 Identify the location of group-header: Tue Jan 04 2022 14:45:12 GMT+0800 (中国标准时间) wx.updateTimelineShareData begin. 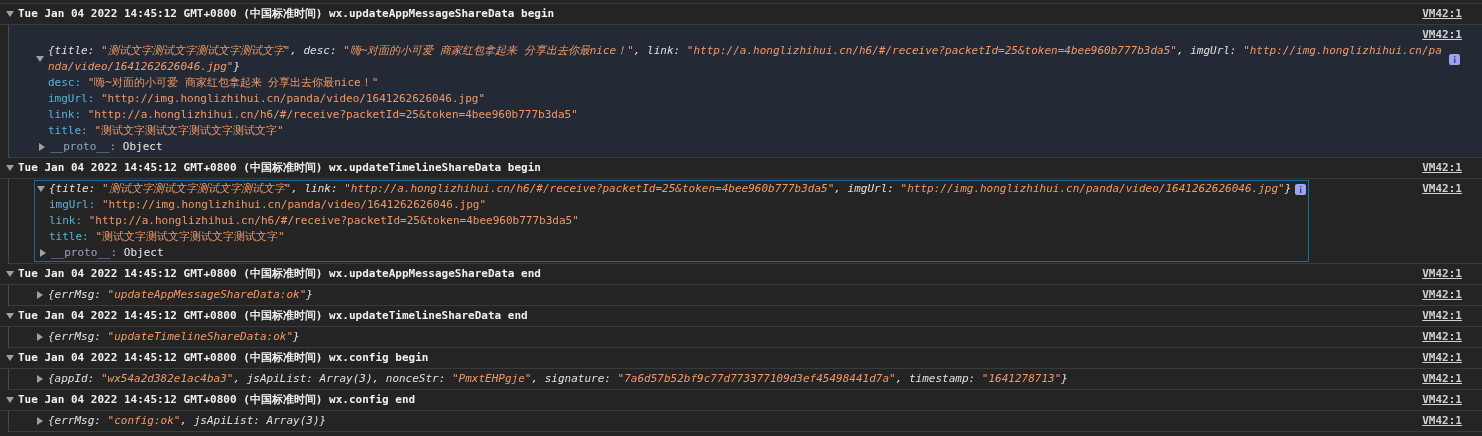
(279, 167).